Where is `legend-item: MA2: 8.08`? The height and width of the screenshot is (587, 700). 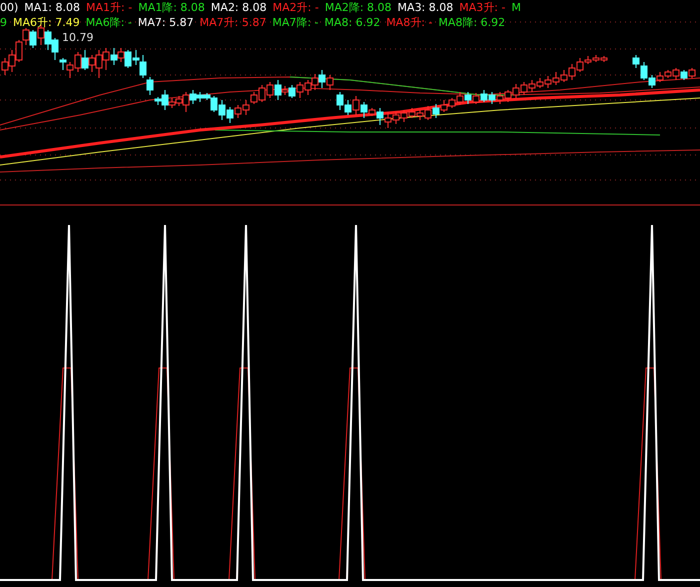
legend-item: MA2: 8.08 is located at coordinates (238, 7).